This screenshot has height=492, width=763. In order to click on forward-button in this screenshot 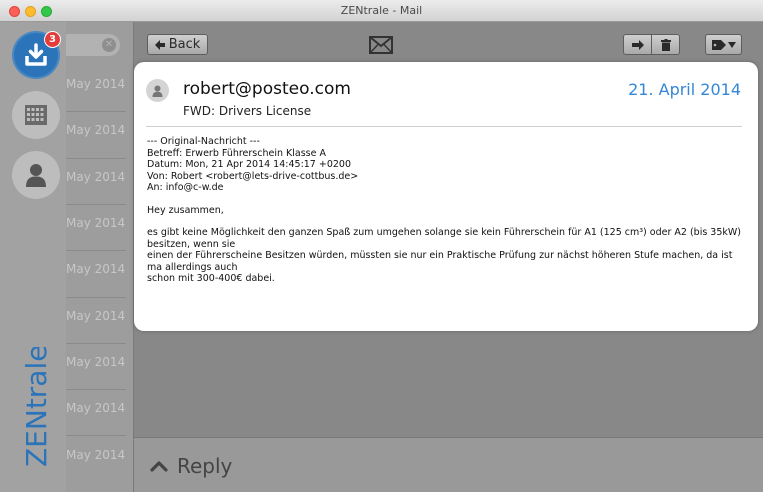, I will do `click(637, 44)`.